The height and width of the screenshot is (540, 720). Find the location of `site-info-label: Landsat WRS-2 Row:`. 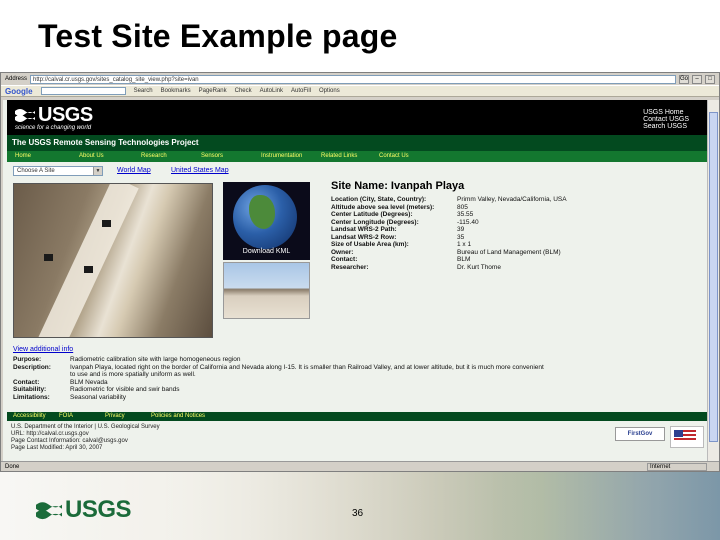

site-info-label: Landsat WRS-2 Row: is located at coordinates (364, 237).